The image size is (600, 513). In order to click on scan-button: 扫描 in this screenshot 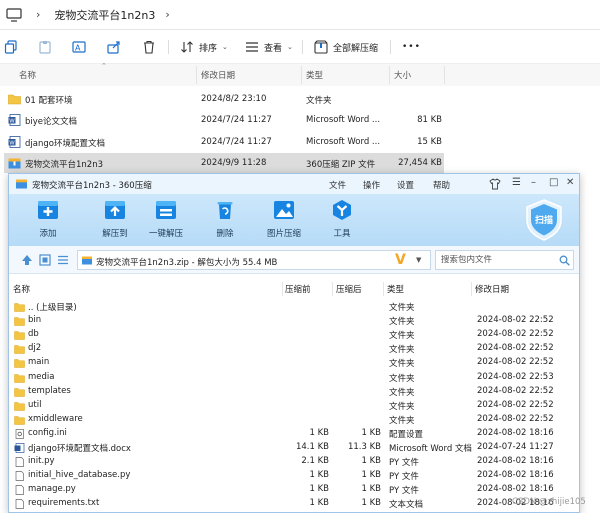, I will do `click(544, 220)`.